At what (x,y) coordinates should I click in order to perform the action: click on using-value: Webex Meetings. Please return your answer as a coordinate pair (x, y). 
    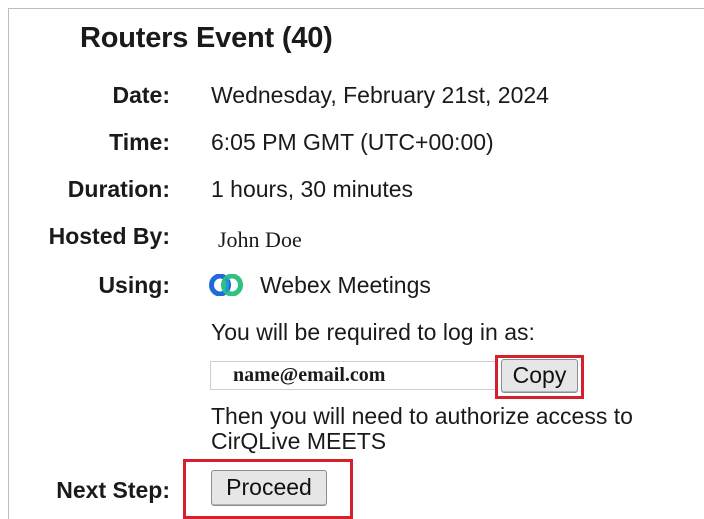
    Looking at the image, I should click on (345, 285).